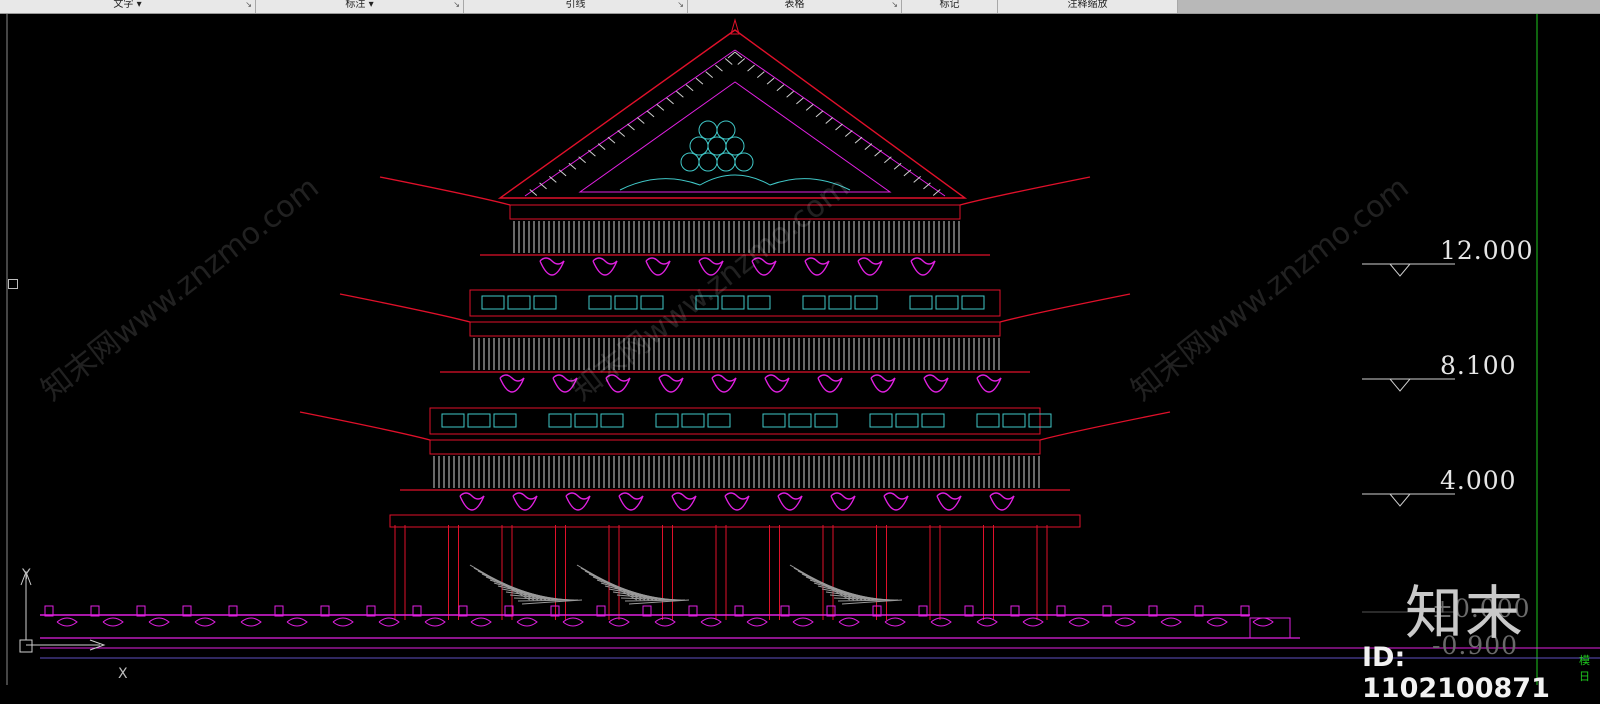  What do you see at coordinates (360, 6) in the screenshot?
I see `panel-dimension: 标注 ▾ ↘` at bounding box center [360, 6].